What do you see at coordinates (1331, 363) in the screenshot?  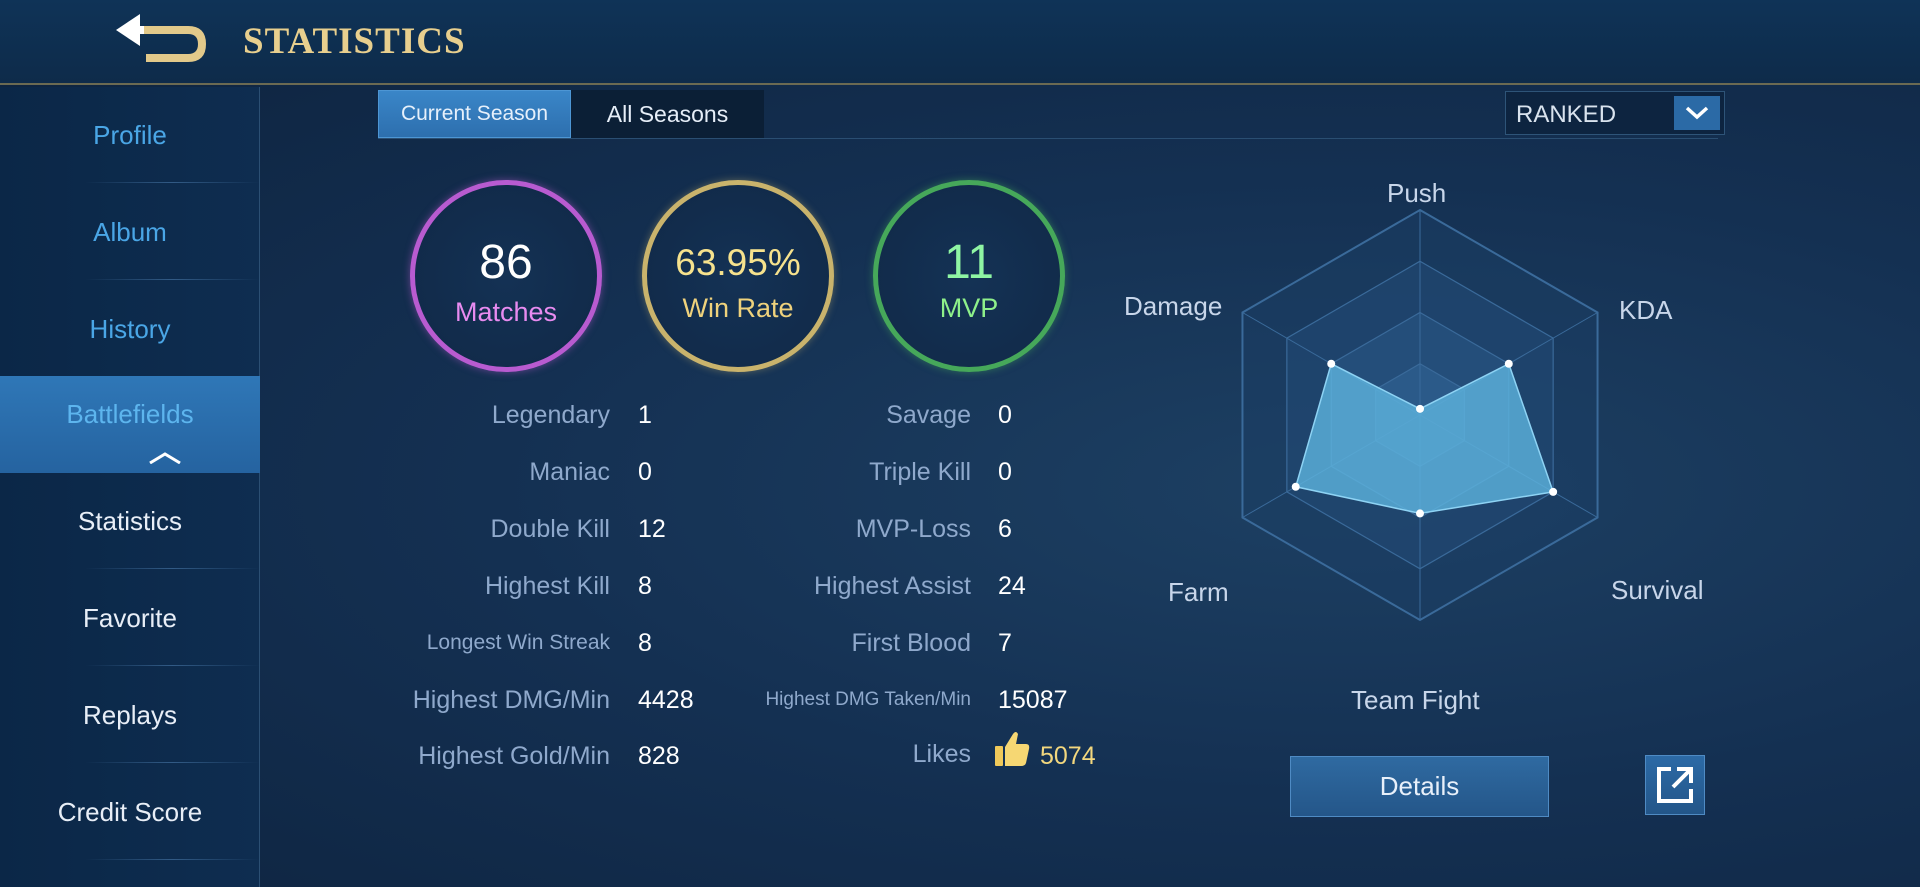 I see `radar-point-damage` at bounding box center [1331, 363].